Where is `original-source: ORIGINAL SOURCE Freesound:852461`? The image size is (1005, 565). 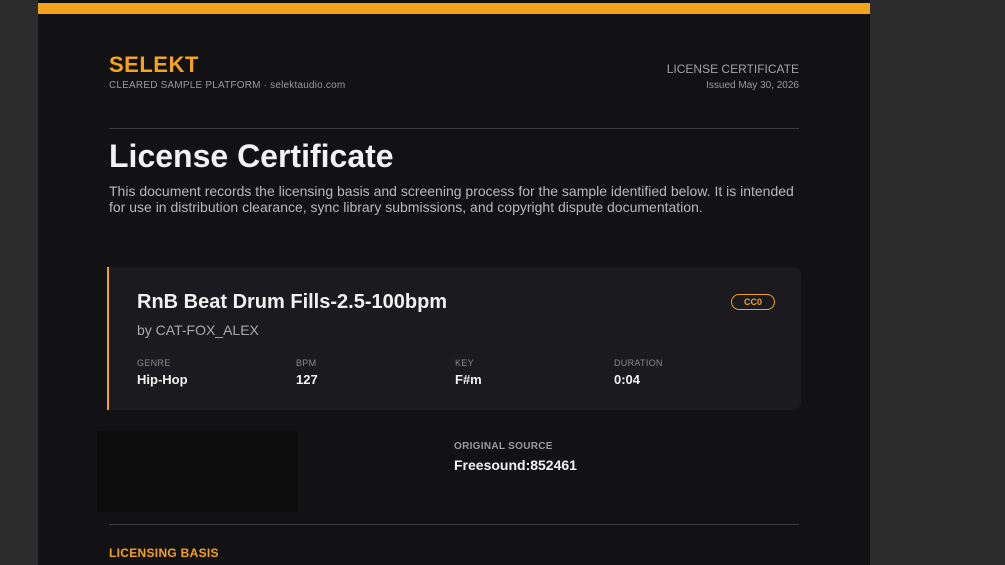 original-source: ORIGINAL SOURCE Freesound:852461 is located at coordinates (515, 457).